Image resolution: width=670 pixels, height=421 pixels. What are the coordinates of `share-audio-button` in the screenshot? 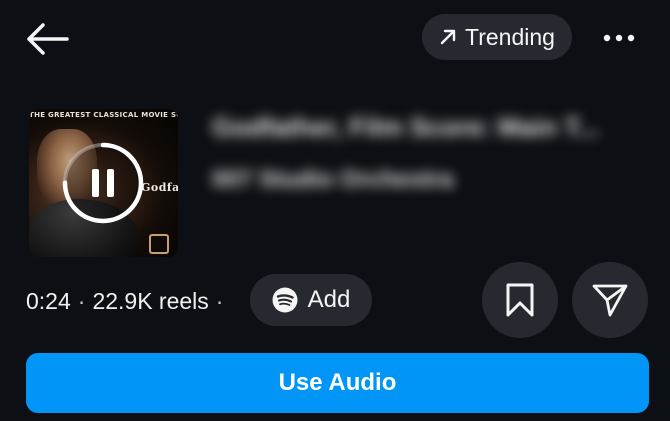 It's located at (610, 300).